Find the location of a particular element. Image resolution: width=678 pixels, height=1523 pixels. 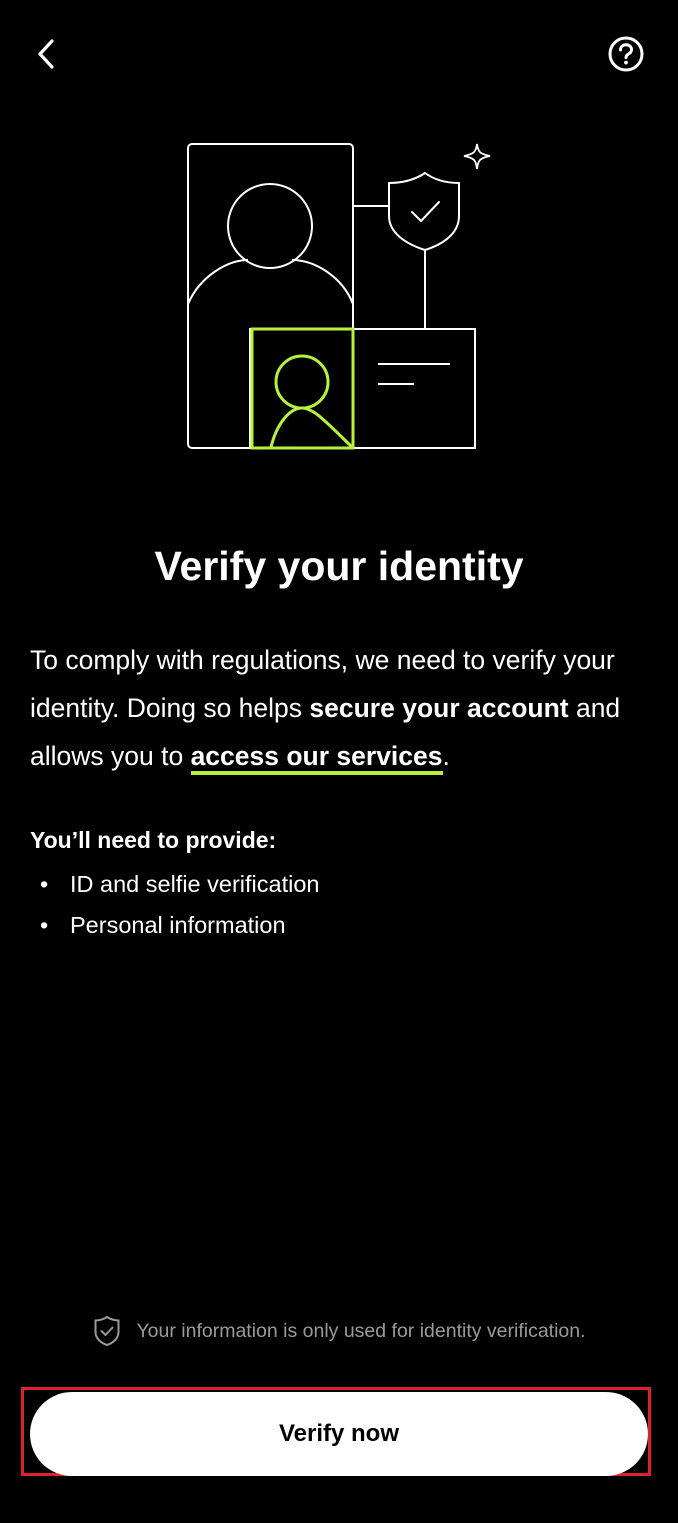

access-services-link: access our services is located at coordinates (316, 758).